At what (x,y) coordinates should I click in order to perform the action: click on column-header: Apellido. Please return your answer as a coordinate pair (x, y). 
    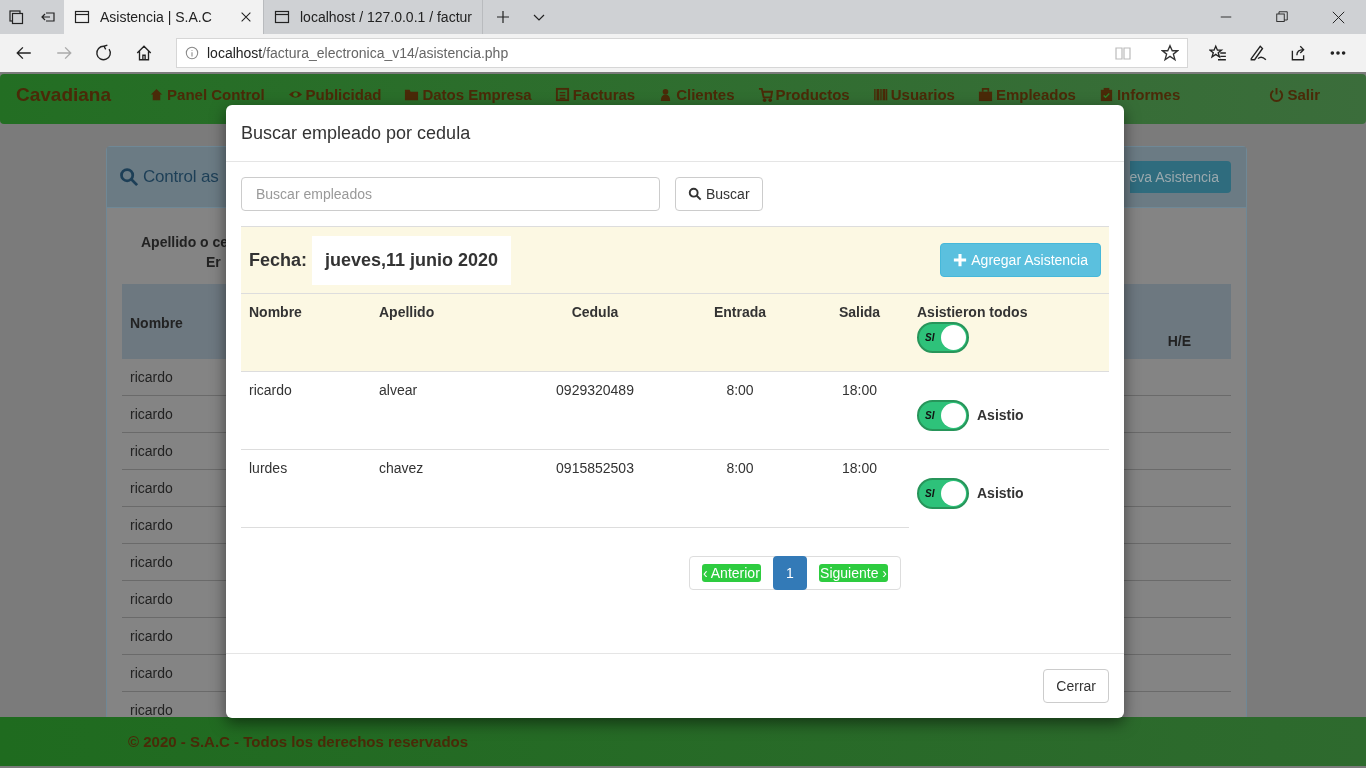
    Looking at the image, I should click on (407, 312).